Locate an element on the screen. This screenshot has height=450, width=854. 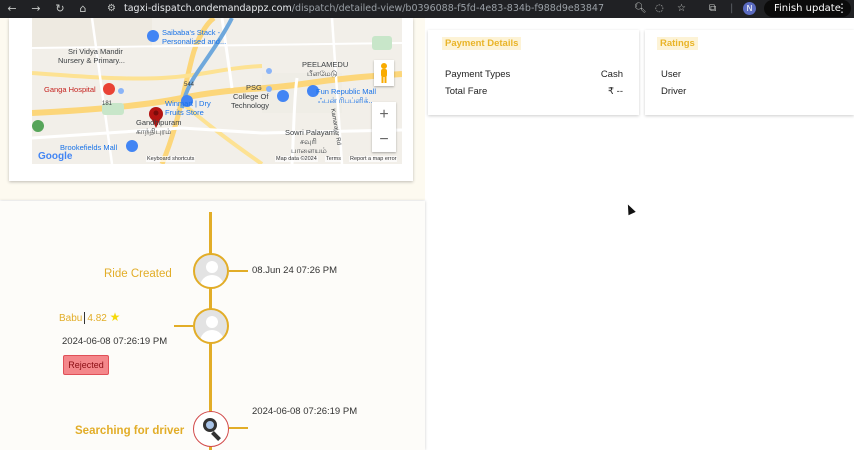
driver-rating: Babu 4.82 ★ is located at coordinates (90, 317).